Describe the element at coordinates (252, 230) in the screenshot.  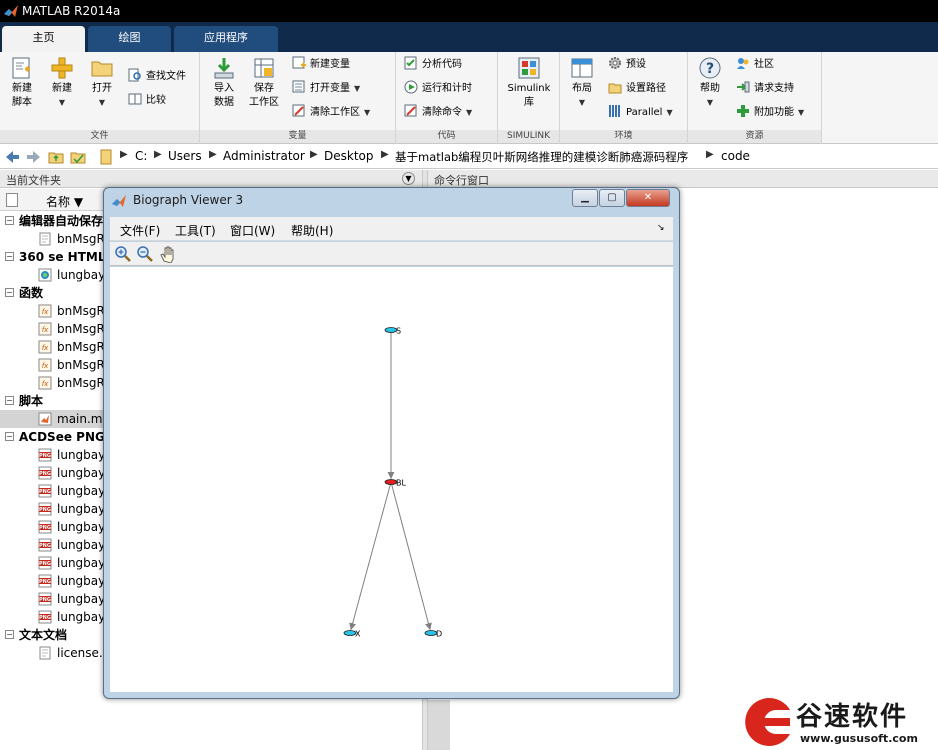
I see `menu-window: 窗口(W)` at that location.